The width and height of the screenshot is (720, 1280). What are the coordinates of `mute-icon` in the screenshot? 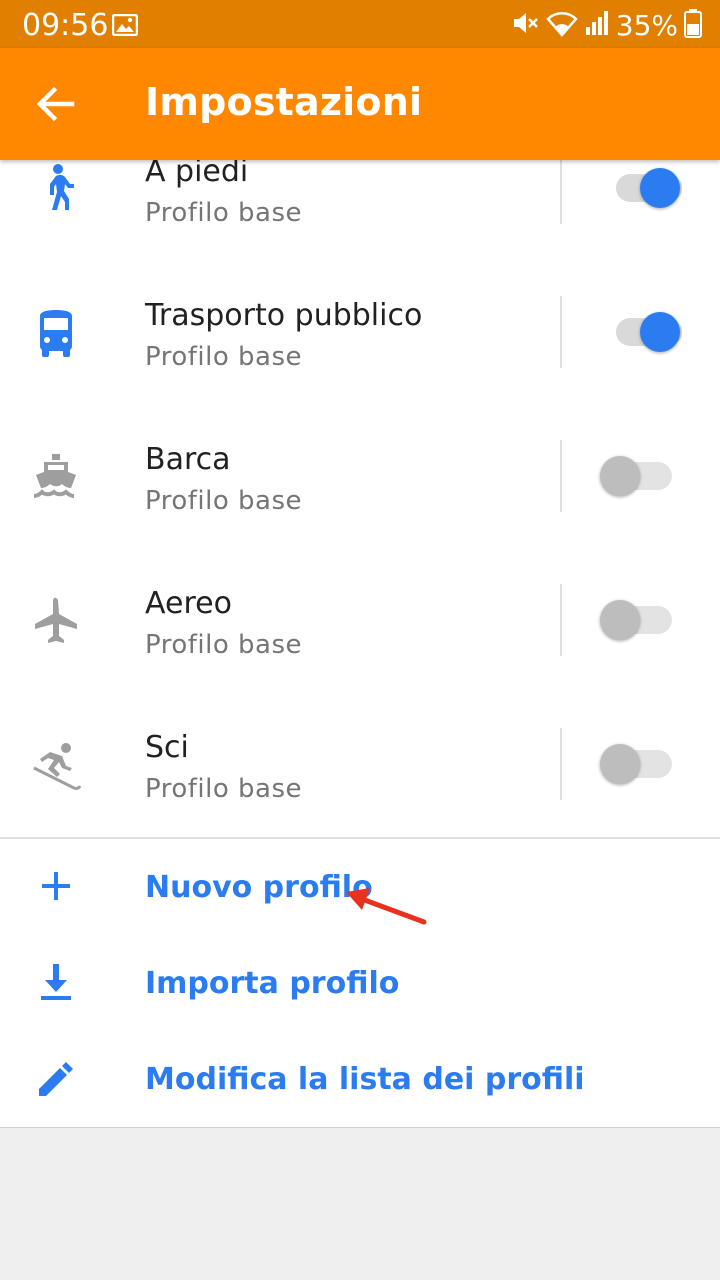 It's located at (525, 25).